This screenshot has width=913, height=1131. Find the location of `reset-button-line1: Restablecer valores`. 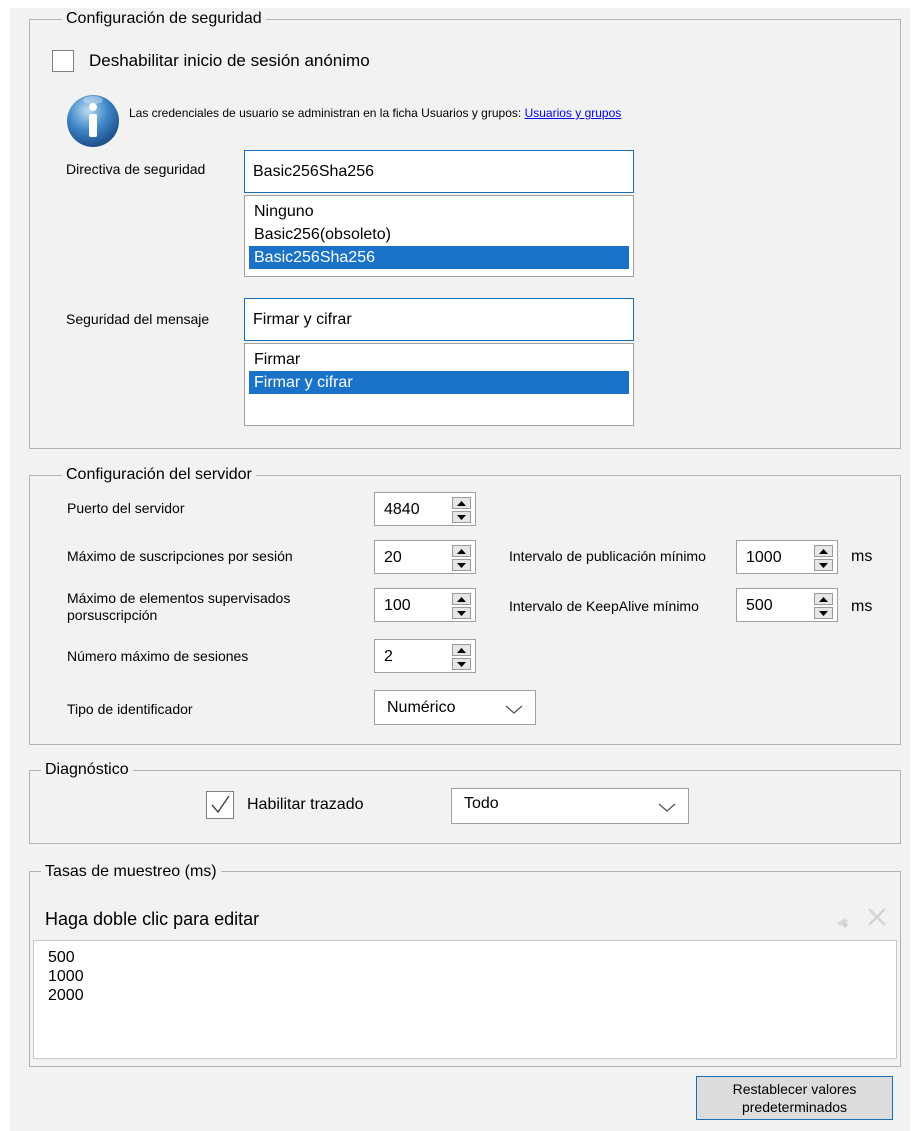

reset-button-line1: Restablecer valores is located at coordinates (794, 1089).